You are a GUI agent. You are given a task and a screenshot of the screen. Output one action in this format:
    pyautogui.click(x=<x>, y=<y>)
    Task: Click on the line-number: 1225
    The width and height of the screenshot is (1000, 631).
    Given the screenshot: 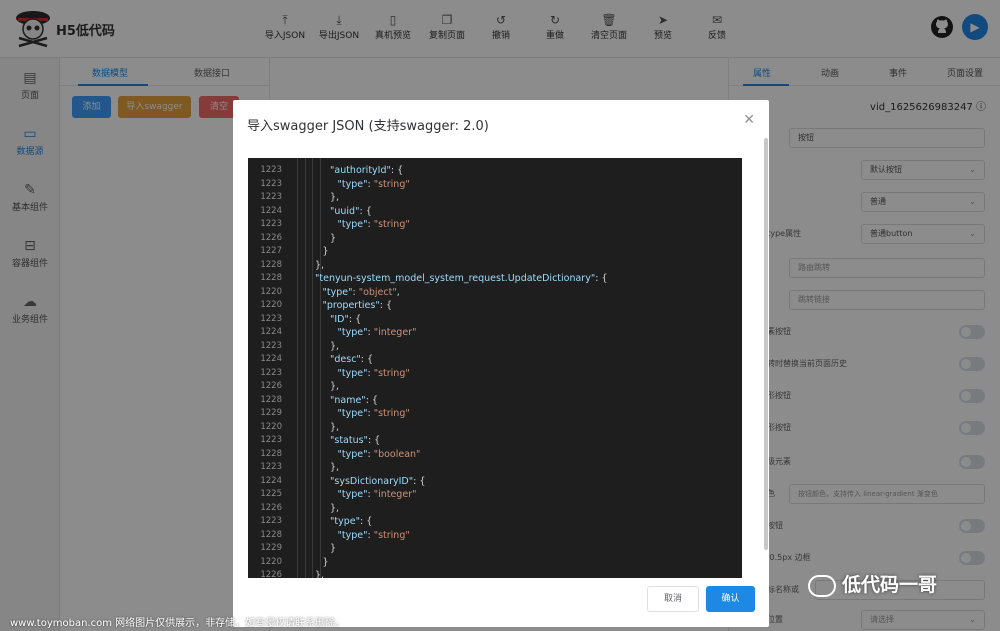 What is the action you would take?
    pyautogui.click(x=271, y=494)
    